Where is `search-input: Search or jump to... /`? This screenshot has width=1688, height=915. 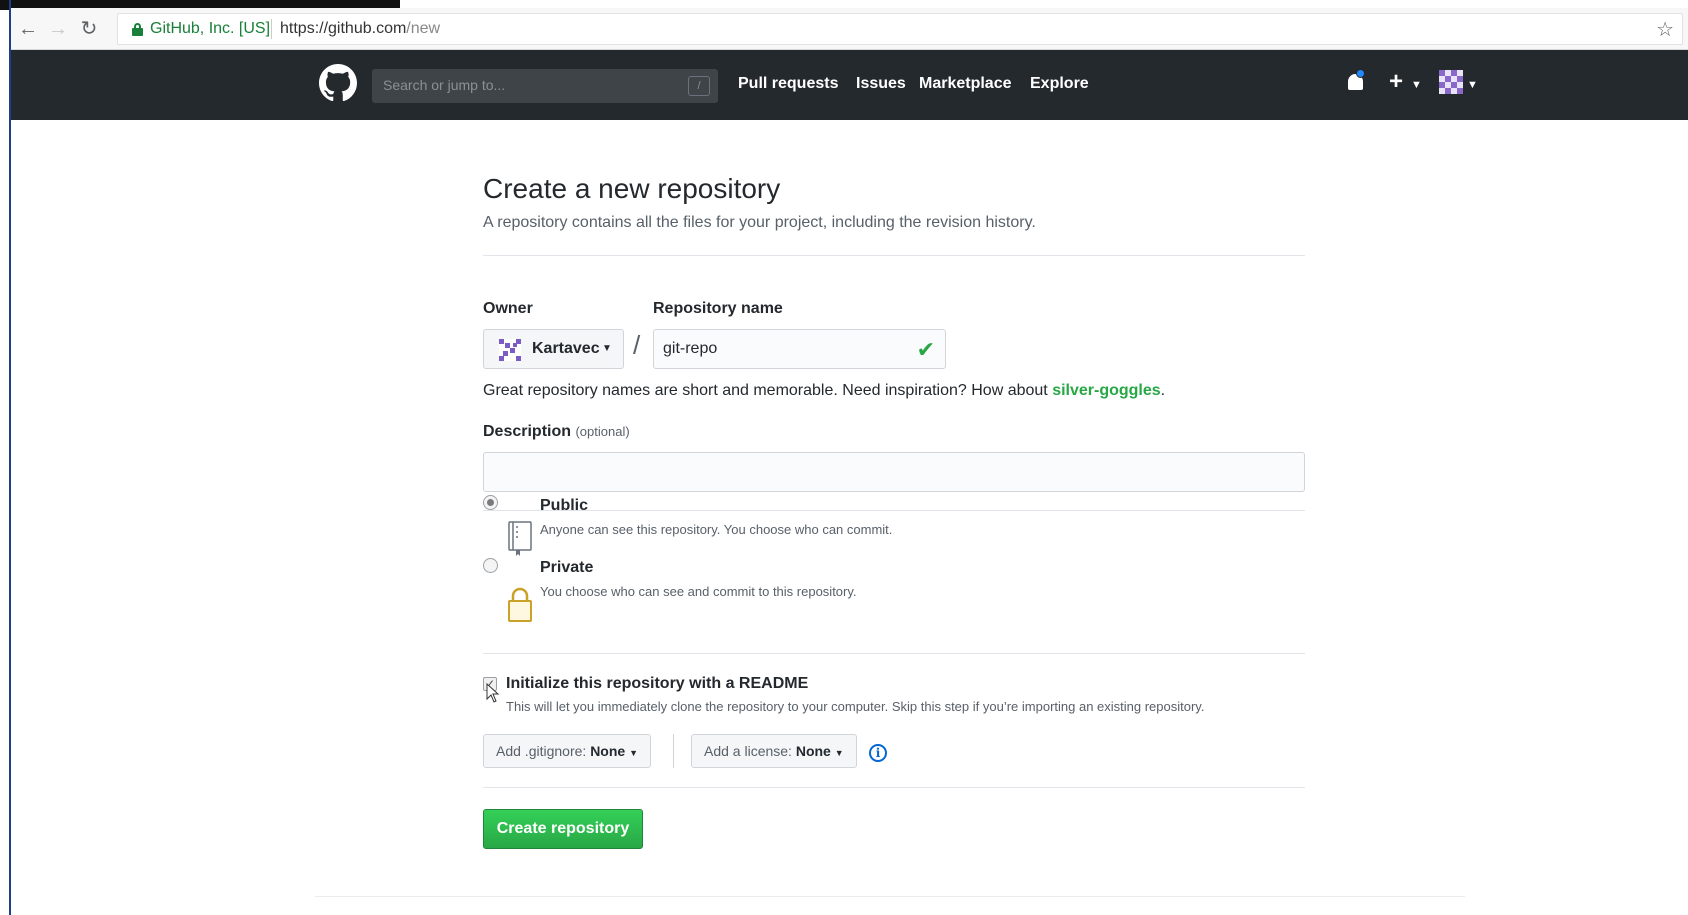
search-input: Search or jump to... / is located at coordinates (545, 86).